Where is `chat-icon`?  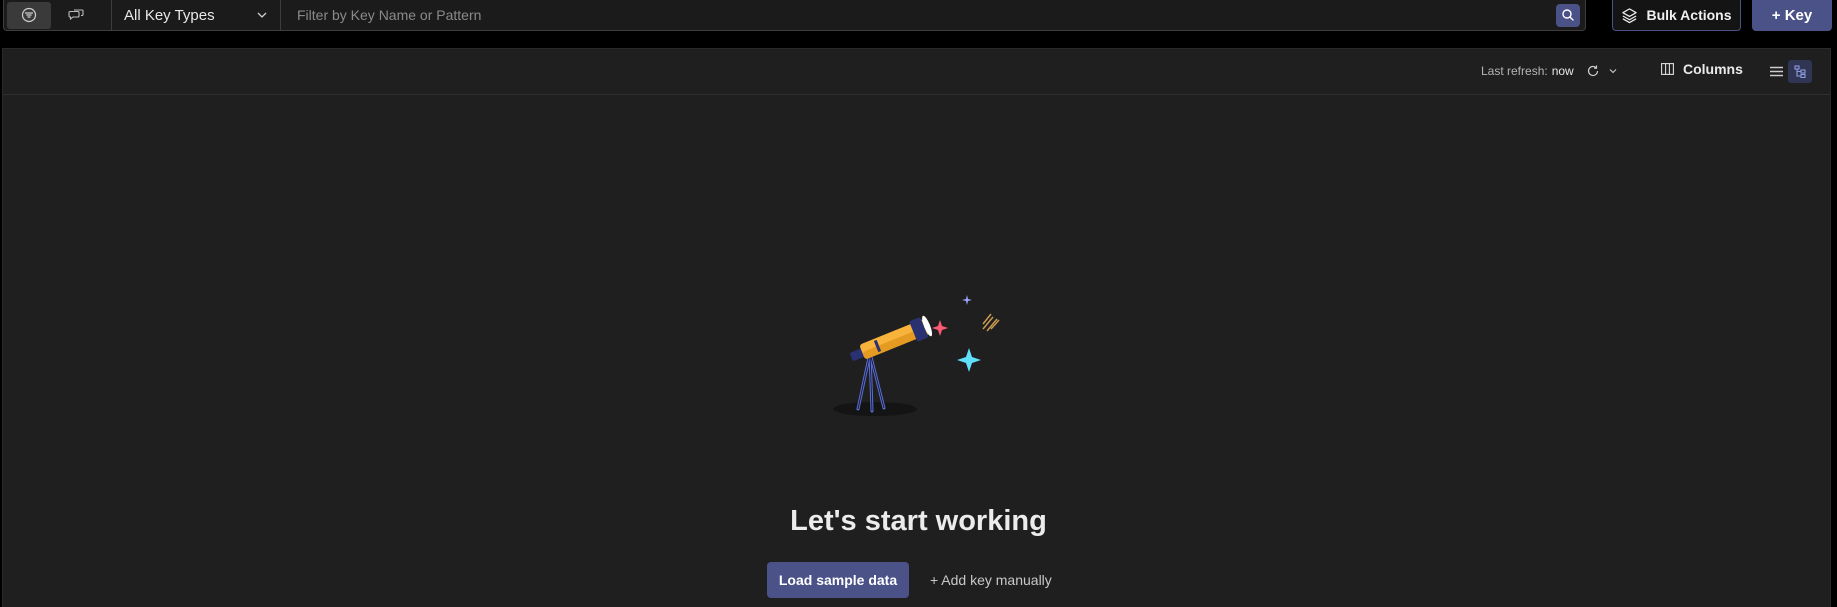 chat-icon is located at coordinates (76, 15).